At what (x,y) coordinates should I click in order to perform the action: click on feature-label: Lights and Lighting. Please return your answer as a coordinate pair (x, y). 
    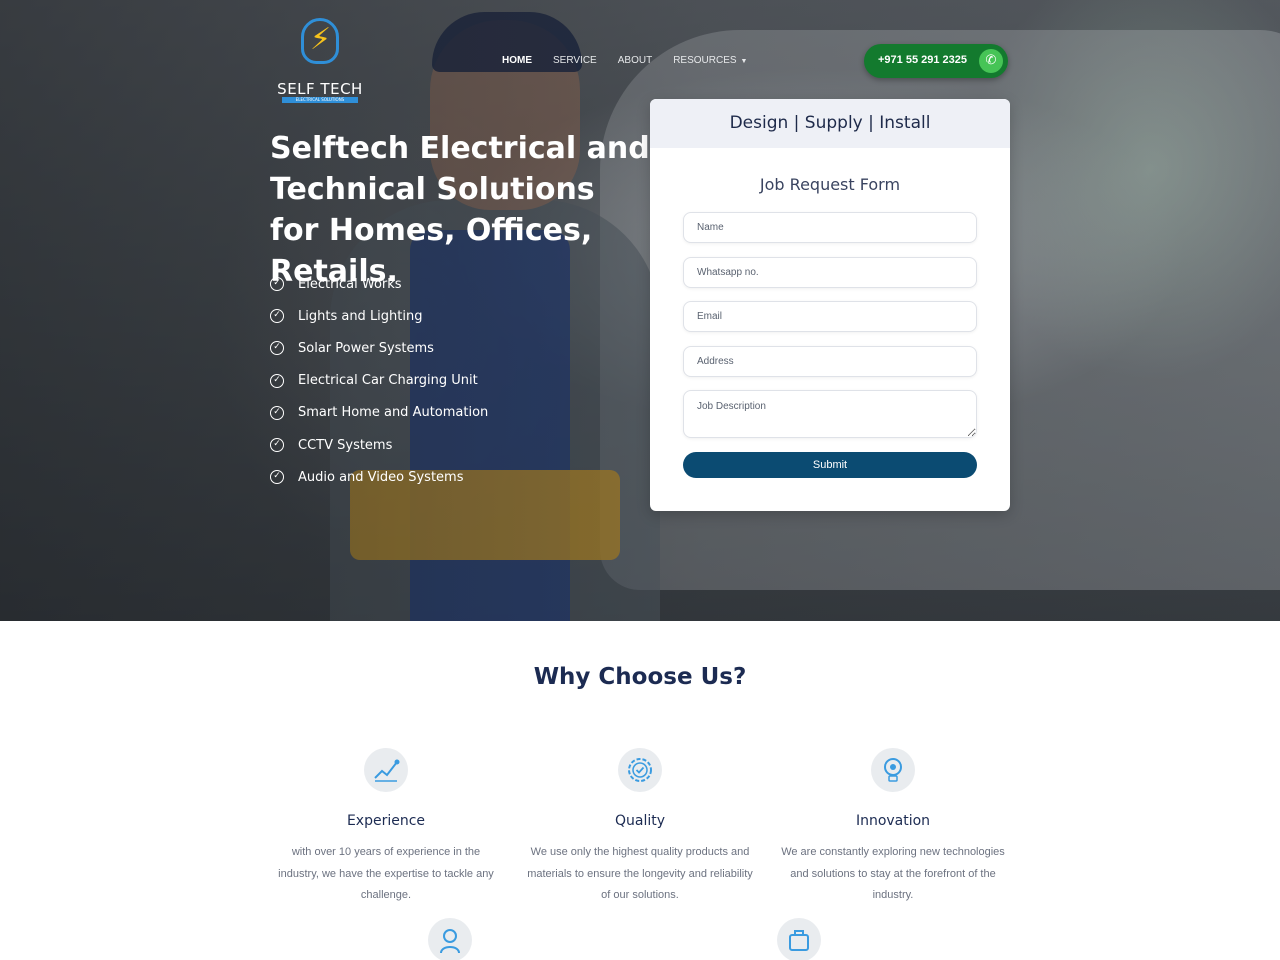
    Looking at the image, I should click on (360, 316).